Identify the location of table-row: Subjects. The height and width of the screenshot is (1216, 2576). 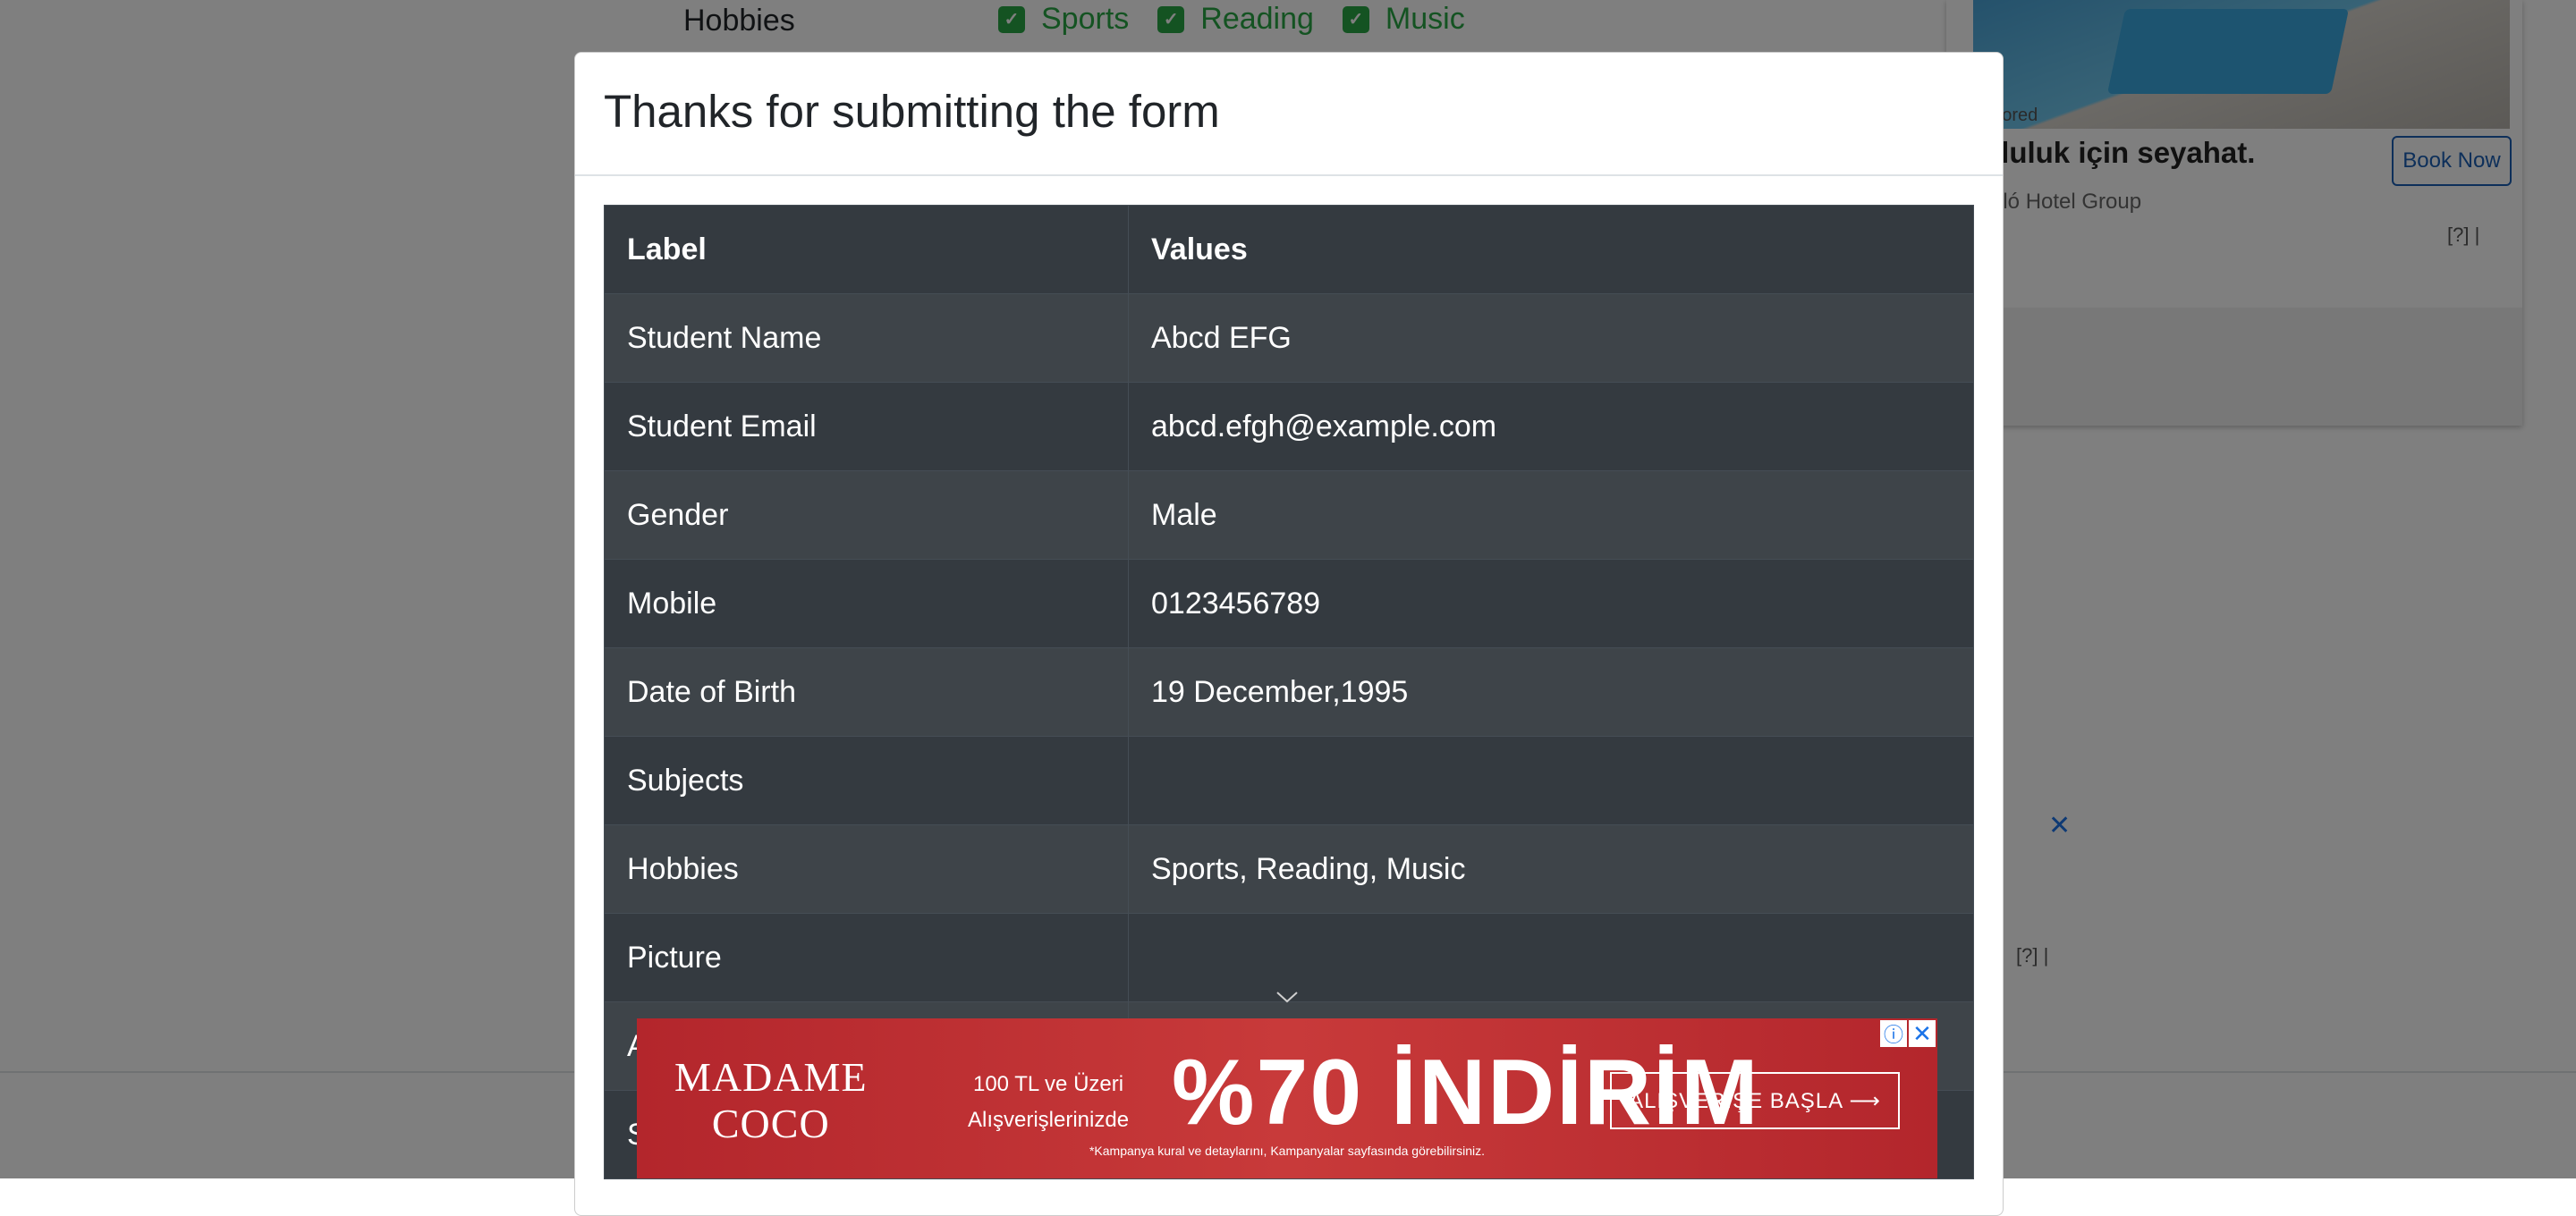
(1289, 781).